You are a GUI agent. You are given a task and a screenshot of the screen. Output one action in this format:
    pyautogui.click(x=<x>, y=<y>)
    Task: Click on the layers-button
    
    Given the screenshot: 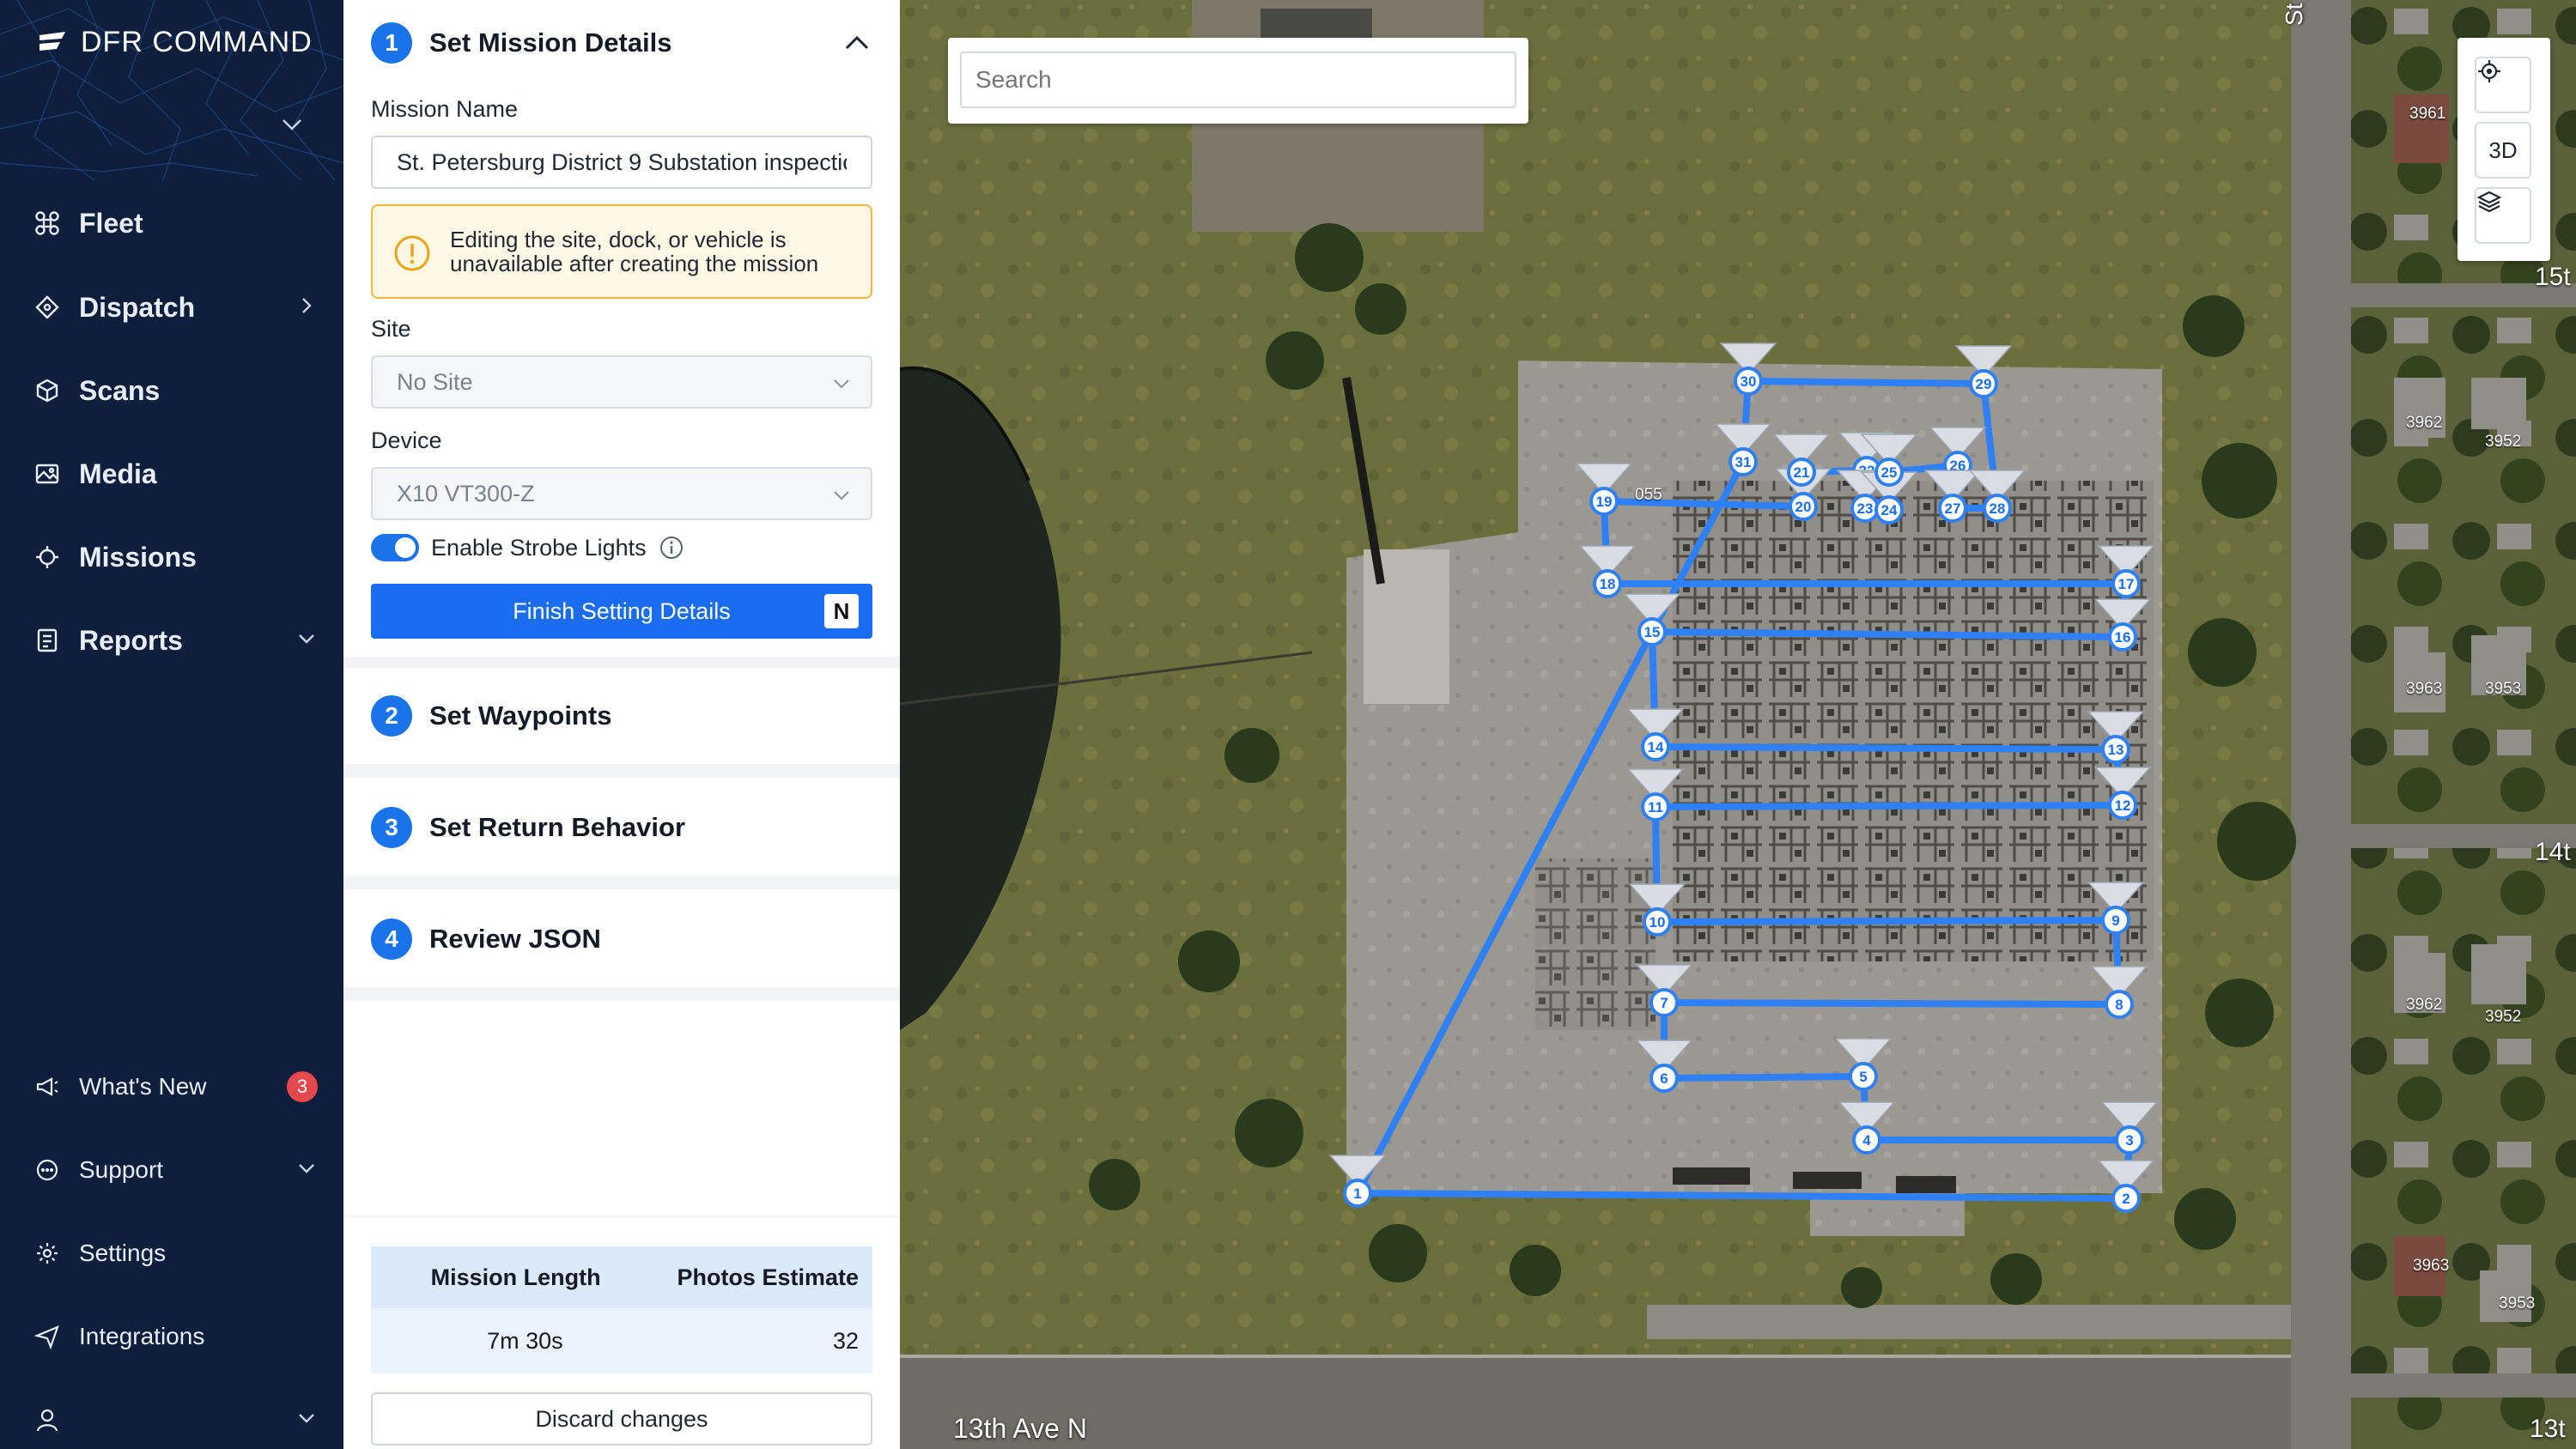 What is the action you would take?
    pyautogui.click(x=2503, y=215)
    